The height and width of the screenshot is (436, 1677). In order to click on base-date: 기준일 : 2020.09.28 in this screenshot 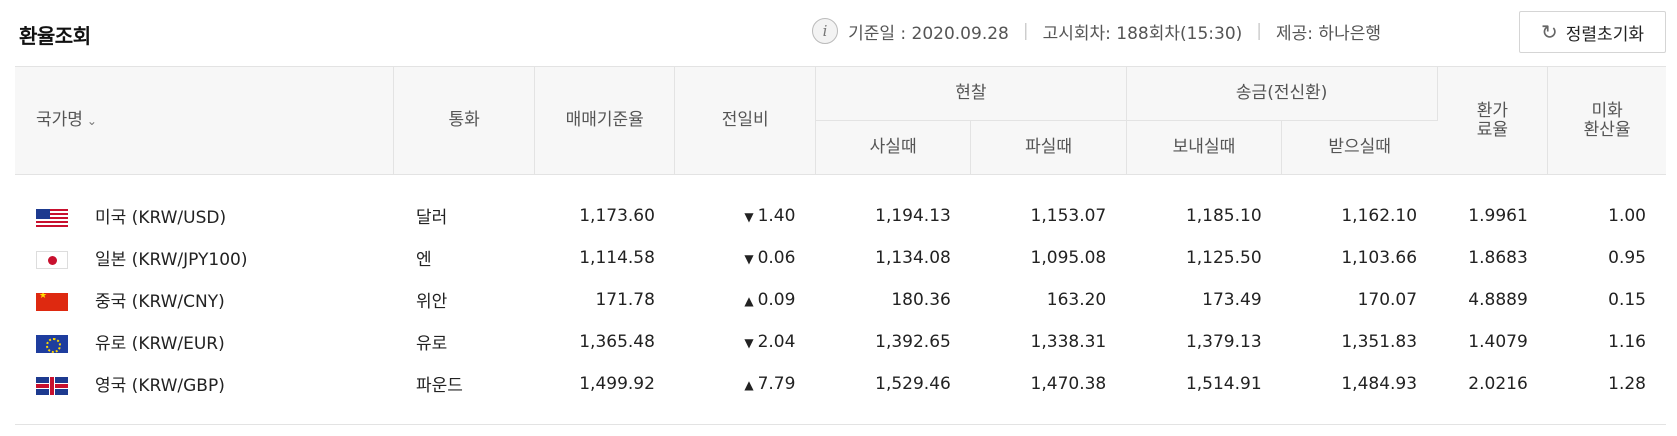, I will do `click(928, 33)`.